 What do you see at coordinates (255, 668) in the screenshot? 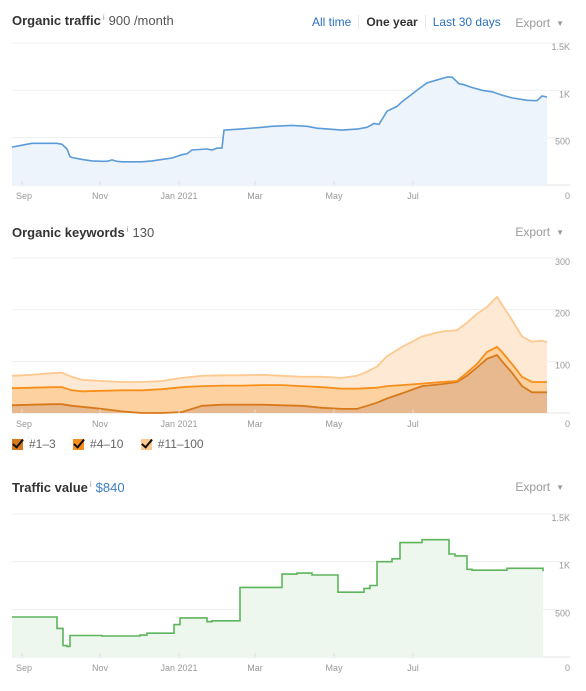
I see `x-tick-label: Mar` at bounding box center [255, 668].